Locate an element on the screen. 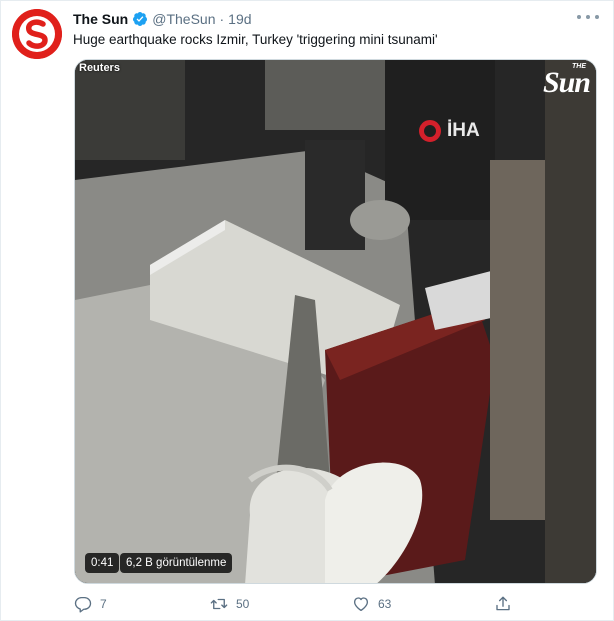 The image size is (614, 621). retweet-count: 50 is located at coordinates (243, 604).